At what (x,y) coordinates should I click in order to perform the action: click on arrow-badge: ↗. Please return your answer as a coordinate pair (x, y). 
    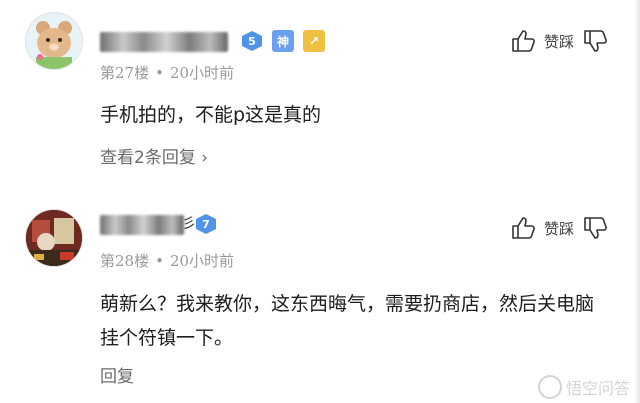
    Looking at the image, I should click on (314, 41).